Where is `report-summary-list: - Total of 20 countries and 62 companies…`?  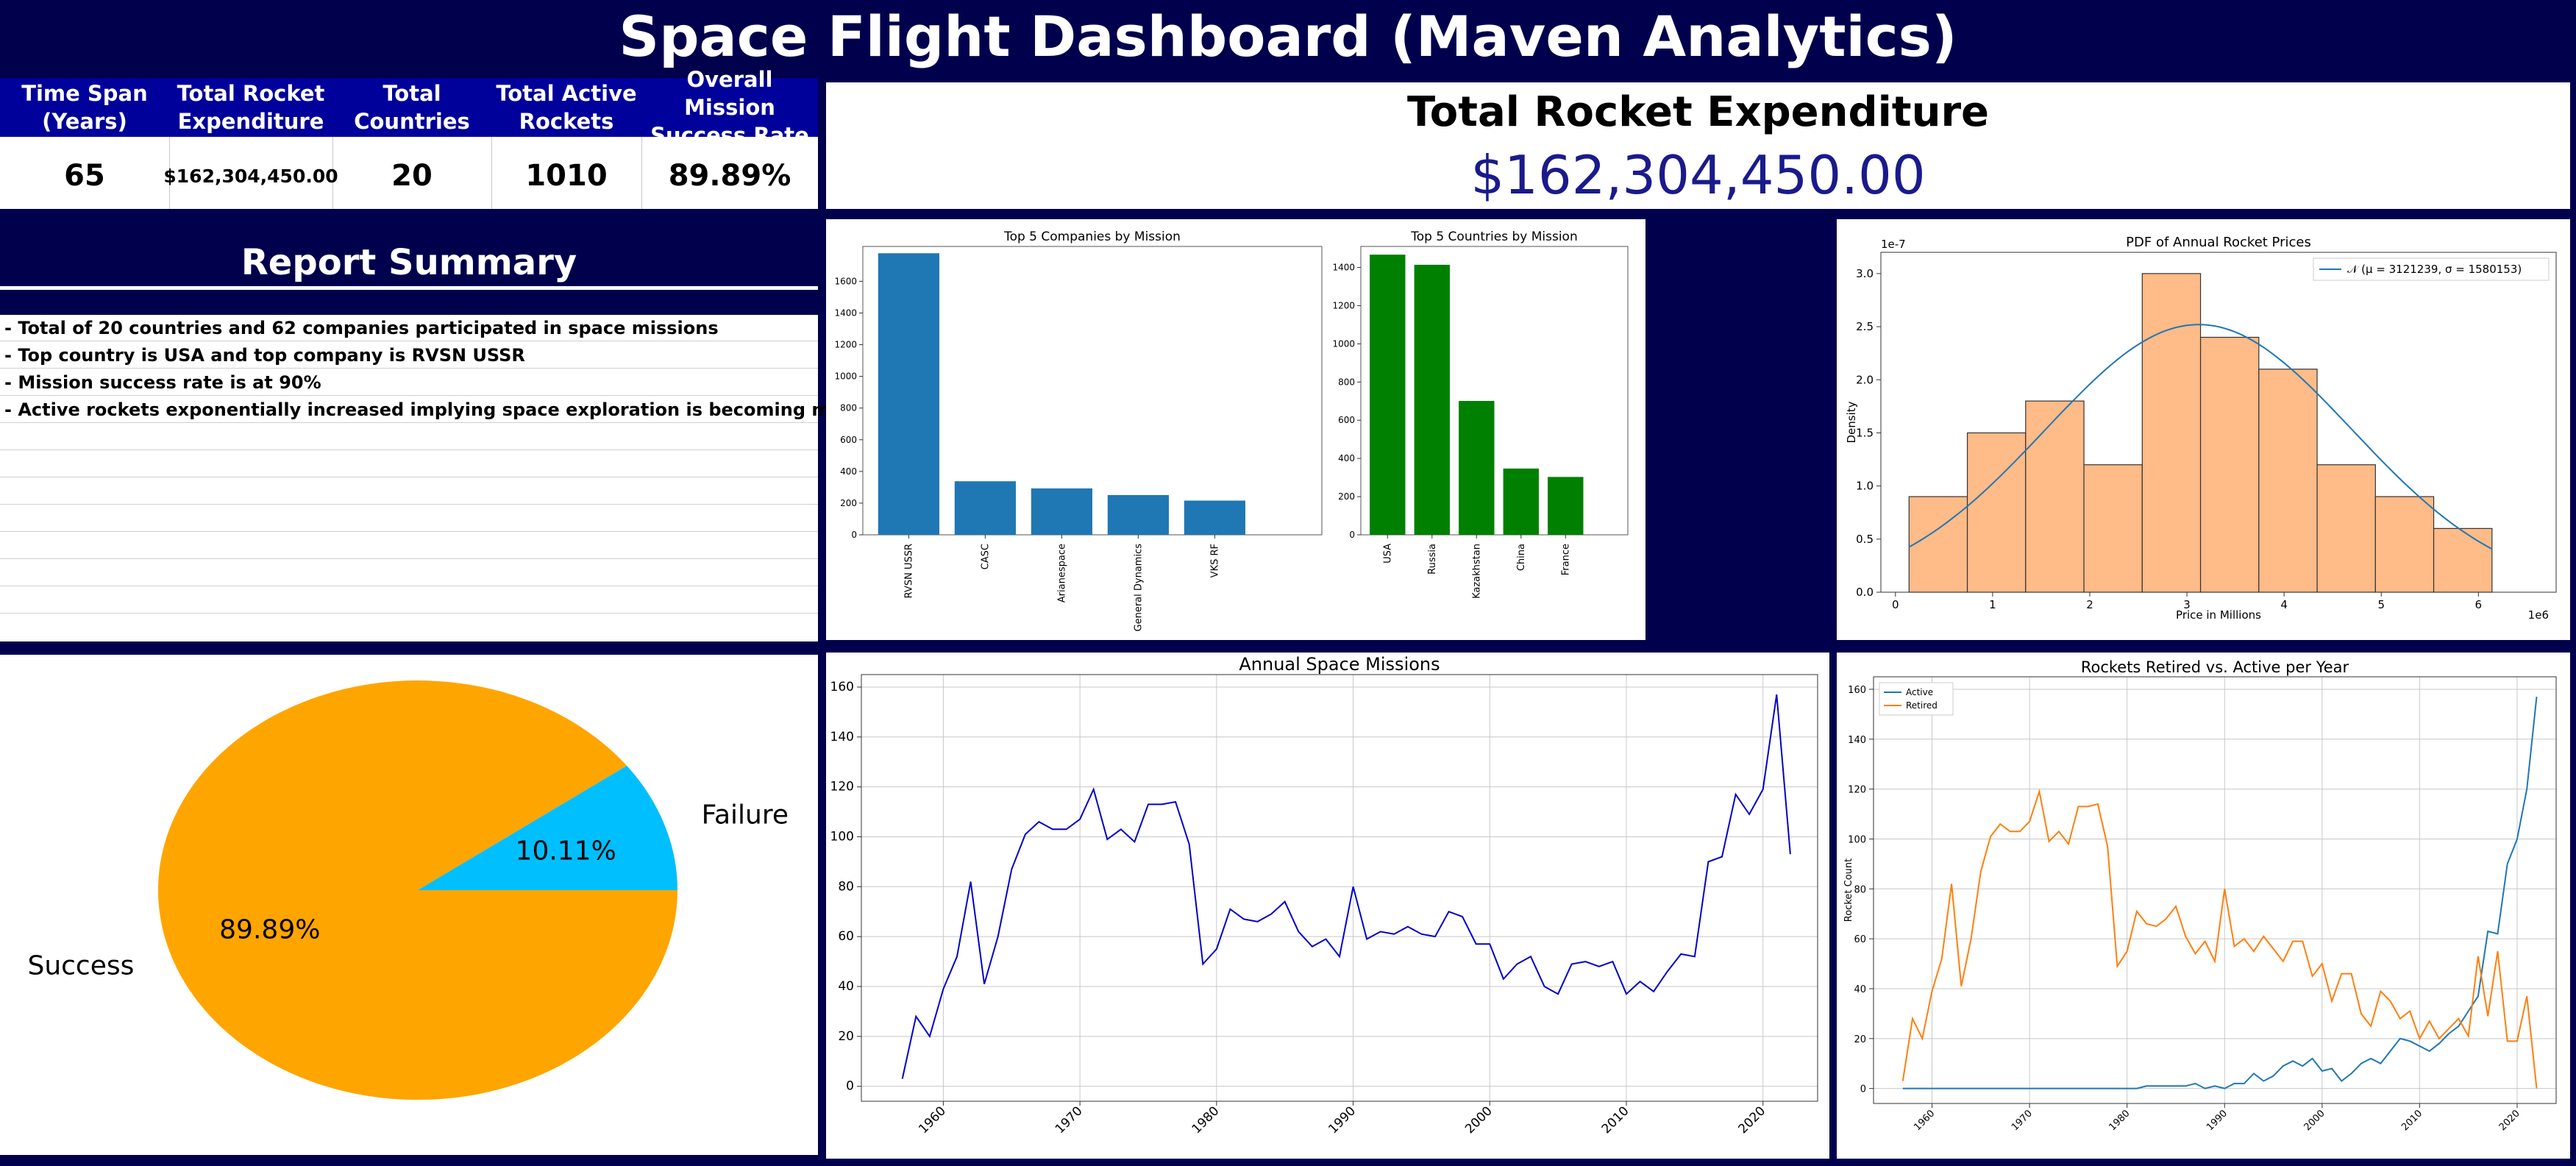
report-summary-list: - Total of 20 countries and 62 companies… is located at coordinates (473, 478).